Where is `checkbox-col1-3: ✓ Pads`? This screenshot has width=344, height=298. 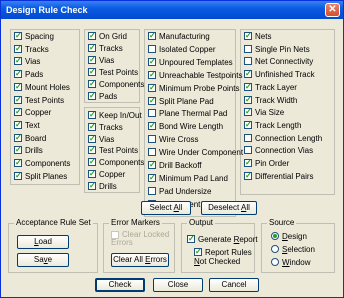 checkbox-col1-3: ✓ Pads is located at coordinates (28, 75).